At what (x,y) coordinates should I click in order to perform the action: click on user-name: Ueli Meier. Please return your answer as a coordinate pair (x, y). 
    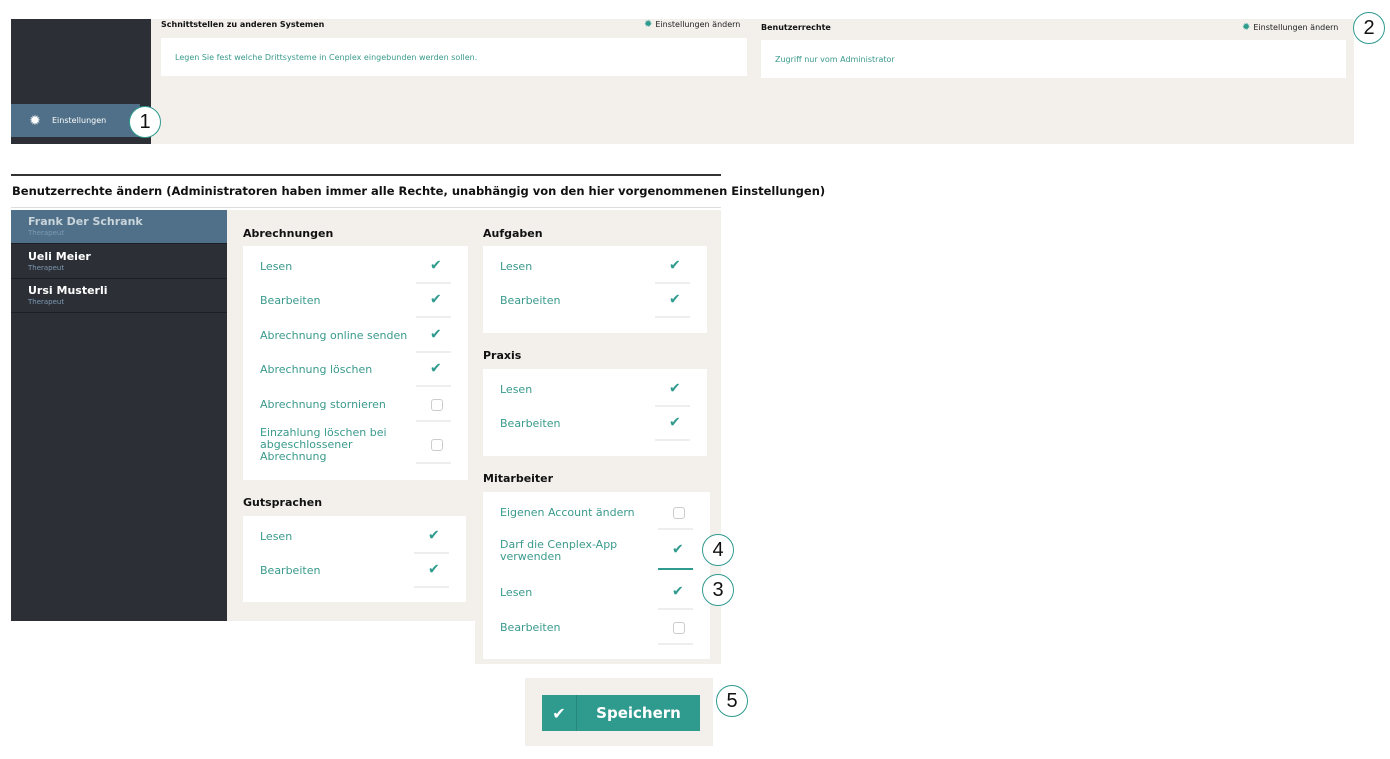
    Looking at the image, I should click on (59, 256).